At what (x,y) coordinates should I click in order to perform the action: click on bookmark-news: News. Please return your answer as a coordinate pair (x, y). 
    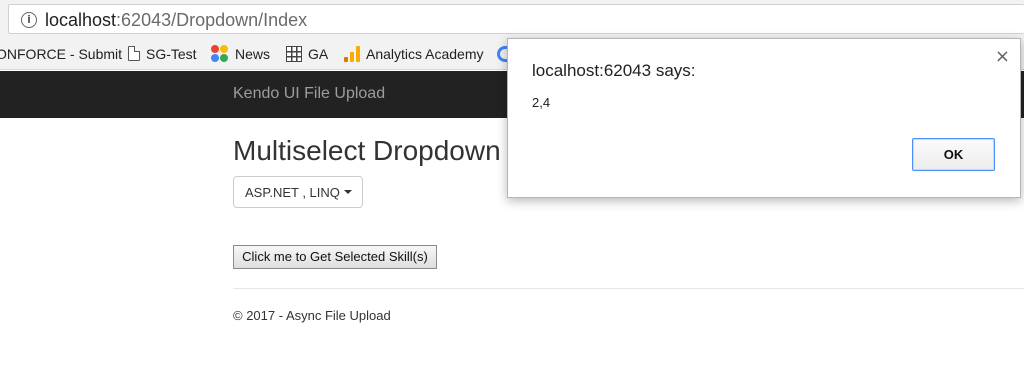
    Looking at the image, I should click on (240, 53).